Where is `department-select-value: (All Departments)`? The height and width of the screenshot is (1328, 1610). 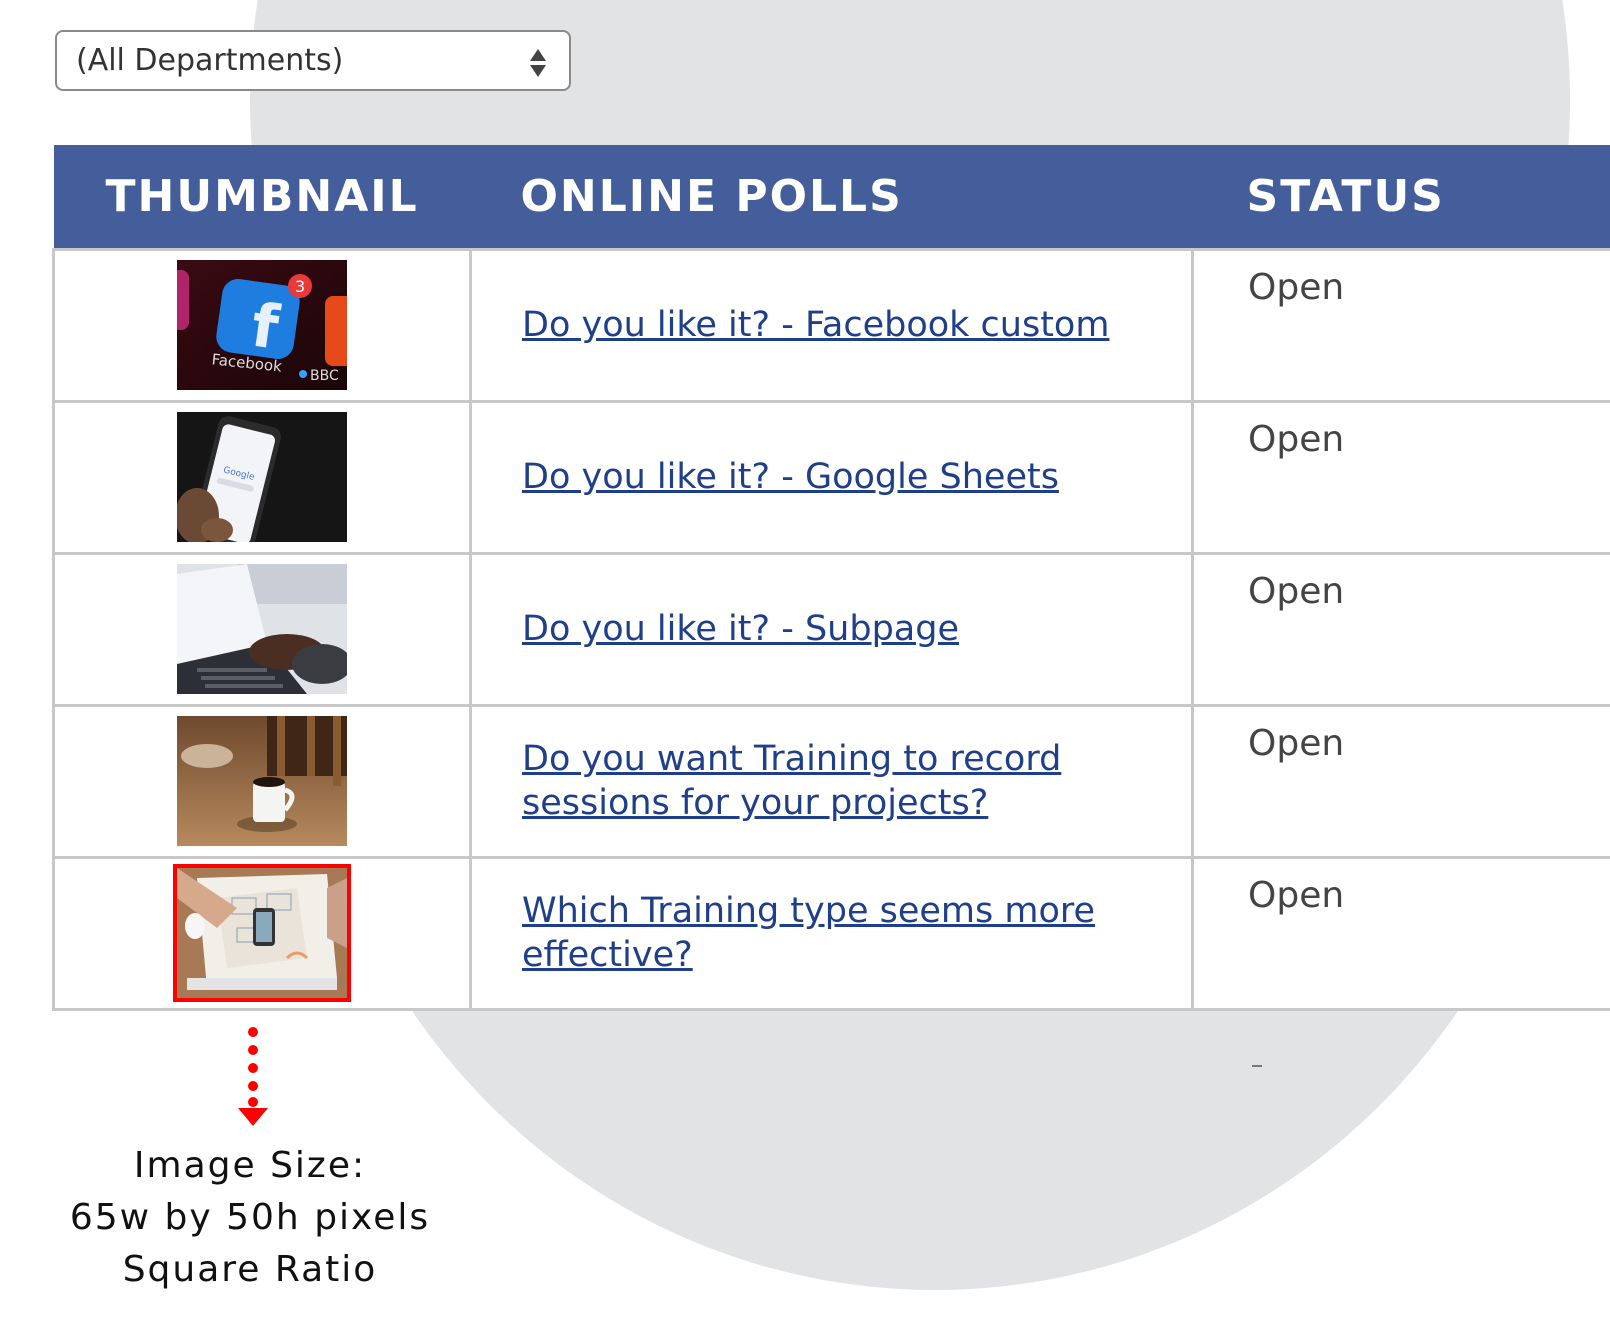
department-select-value: (All Departments) is located at coordinates (210, 60).